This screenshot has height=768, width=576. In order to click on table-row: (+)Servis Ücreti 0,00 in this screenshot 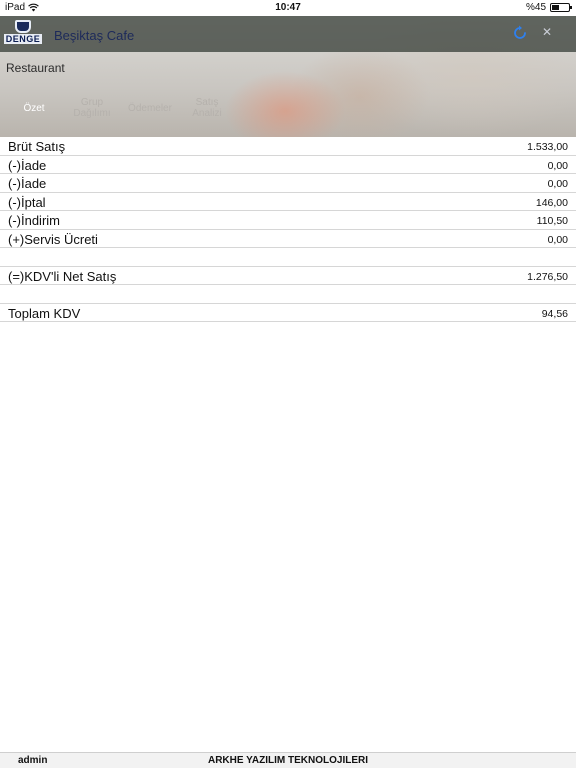, I will do `click(288, 239)`.